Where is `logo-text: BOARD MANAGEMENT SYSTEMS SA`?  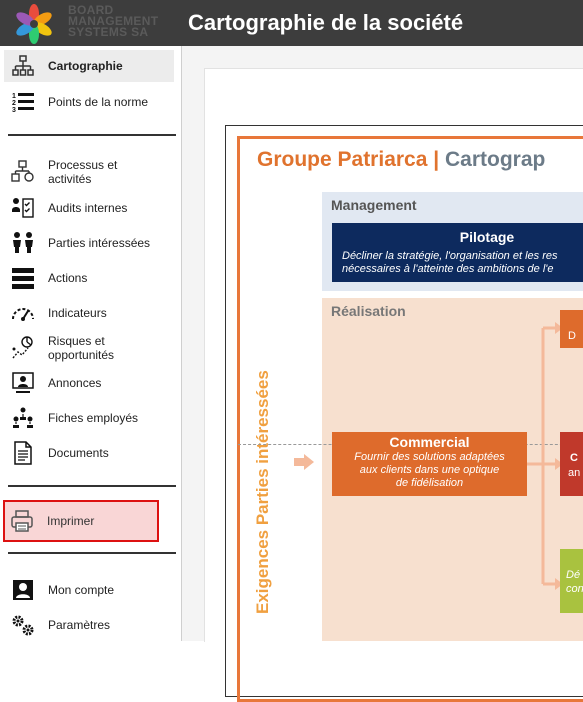
logo-text: BOARD MANAGEMENT SYSTEMS SA is located at coordinates (113, 21).